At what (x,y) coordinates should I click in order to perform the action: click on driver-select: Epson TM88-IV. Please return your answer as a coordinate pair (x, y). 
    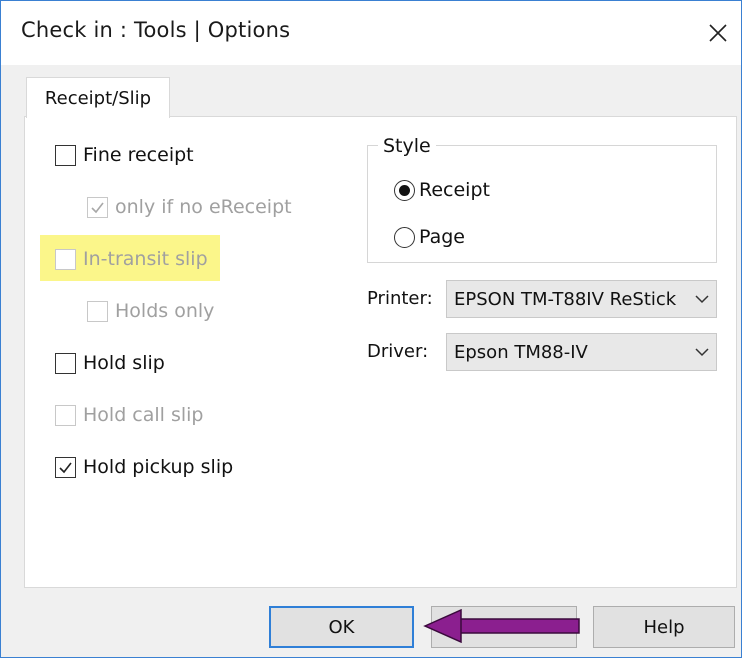
    Looking at the image, I should click on (581, 352).